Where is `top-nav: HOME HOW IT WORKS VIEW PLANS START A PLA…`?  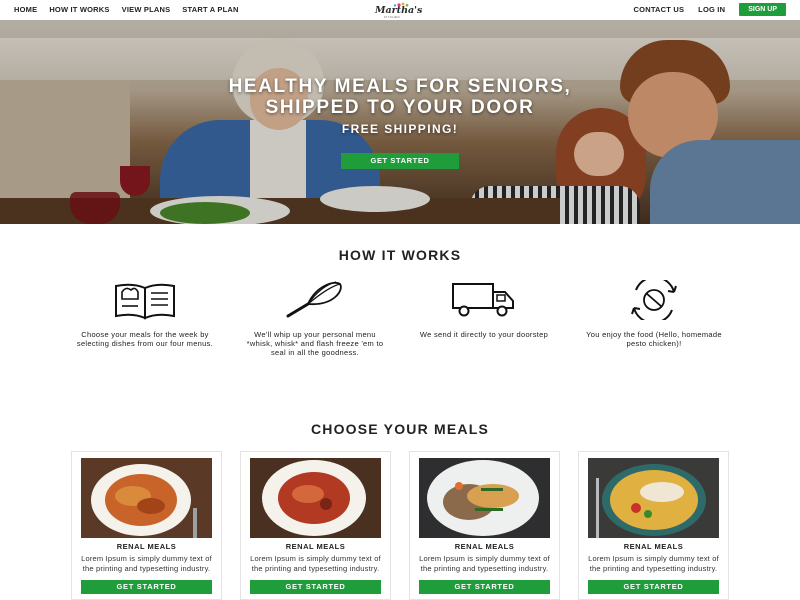
top-nav: HOME HOW IT WORKS VIEW PLANS START A PLA… is located at coordinates (400, 10).